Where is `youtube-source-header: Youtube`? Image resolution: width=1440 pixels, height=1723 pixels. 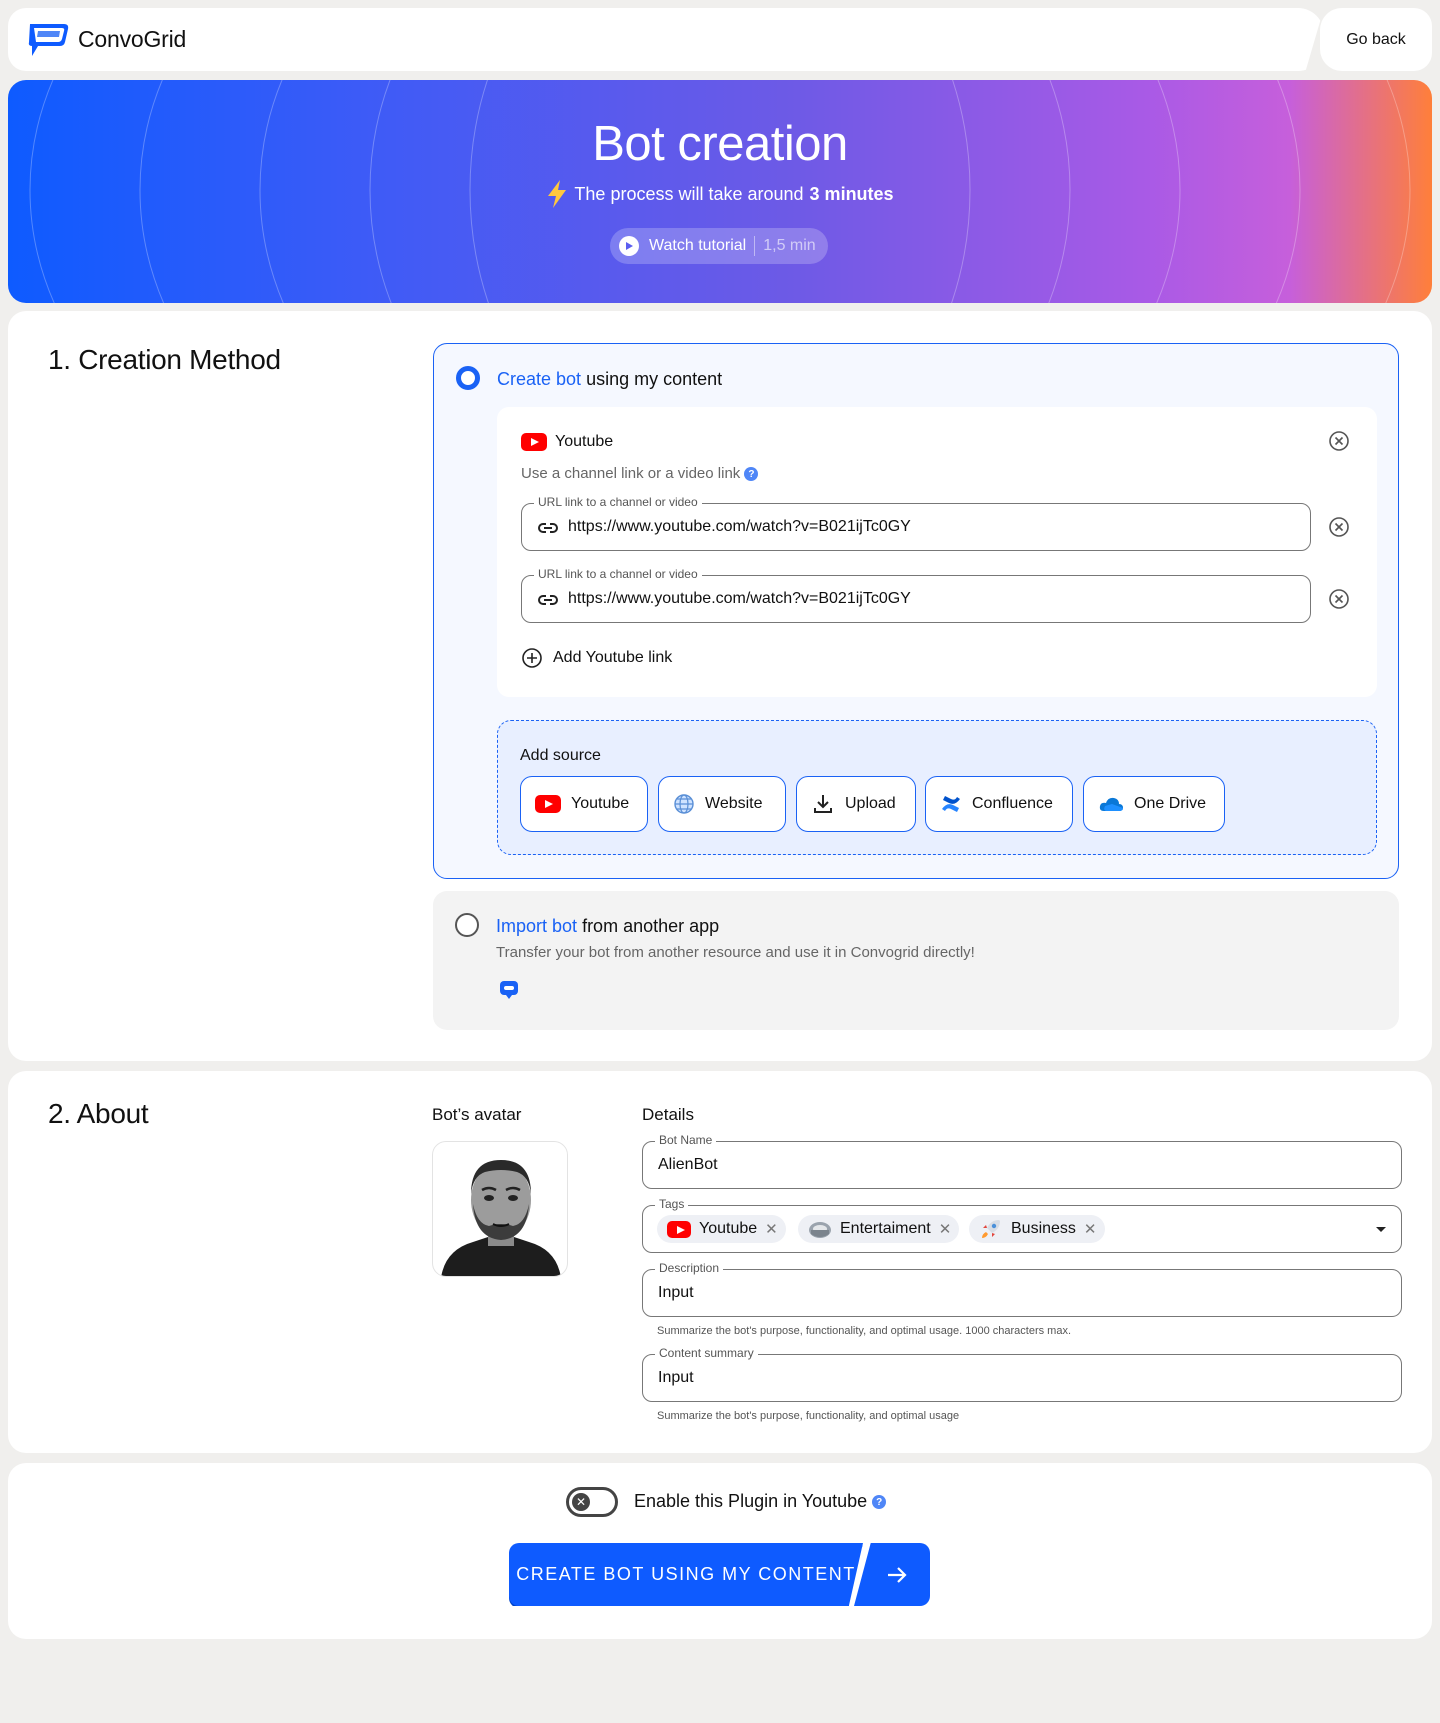
youtube-source-header: Youtube is located at coordinates (567, 442).